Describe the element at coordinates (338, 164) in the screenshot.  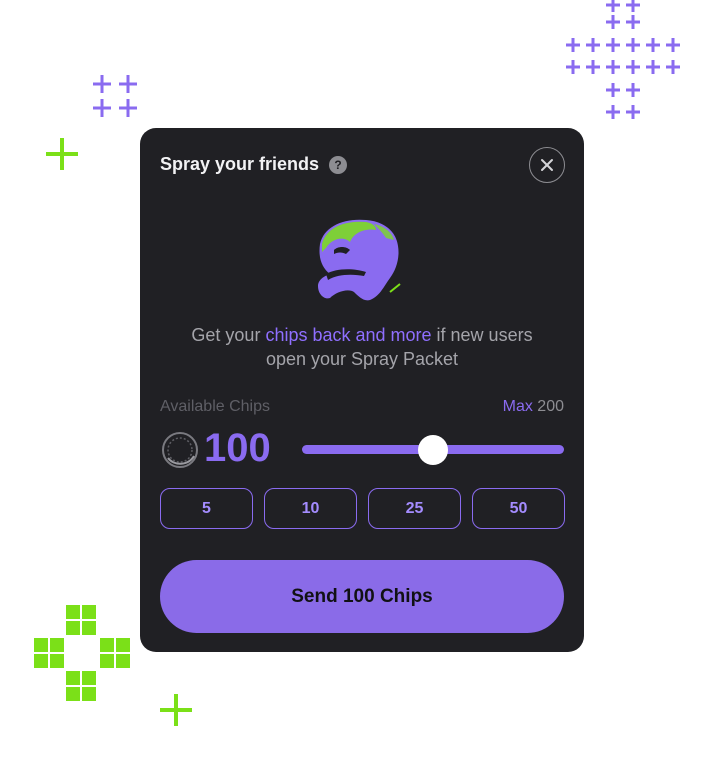
I see `help-icon: ?` at that location.